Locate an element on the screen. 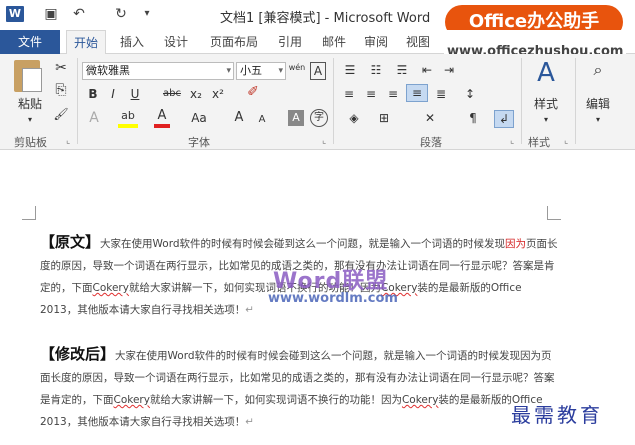 This screenshot has width=635, height=445. styles-group-label: 样式 is located at coordinates (539, 142).